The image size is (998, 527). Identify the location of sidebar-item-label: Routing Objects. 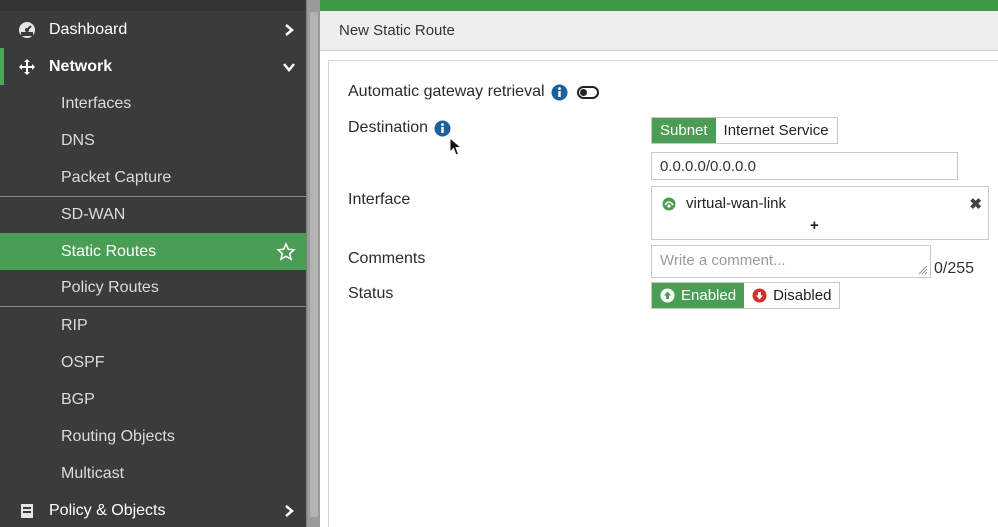
(118, 436).